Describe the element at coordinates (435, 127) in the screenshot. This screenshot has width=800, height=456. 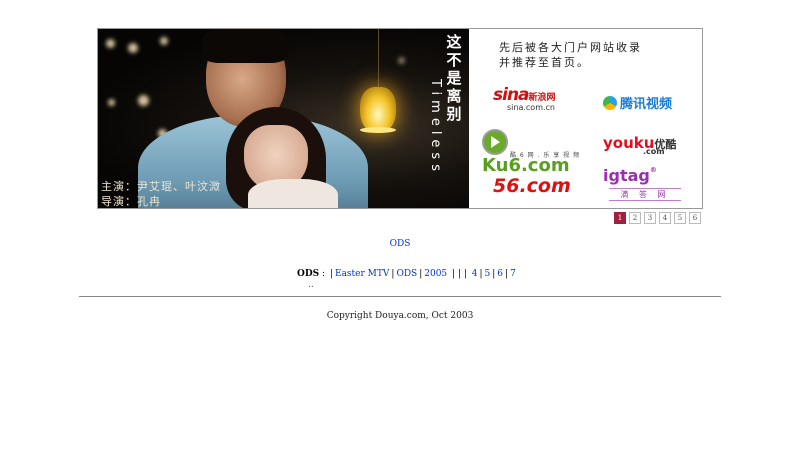
I see `title-english: Timeless` at that location.